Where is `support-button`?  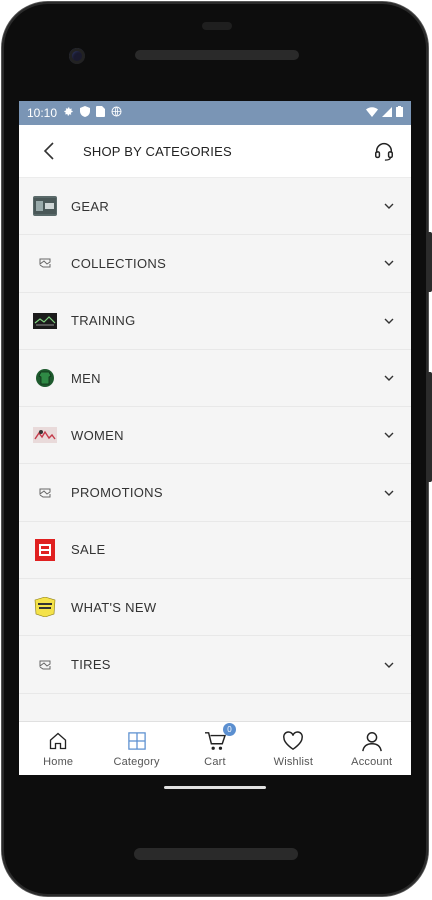
support-button is located at coordinates (384, 151).